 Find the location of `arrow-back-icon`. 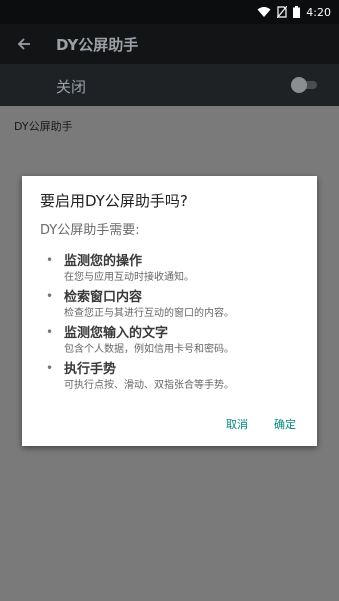

arrow-back-icon is located at coordinates (24, 44).